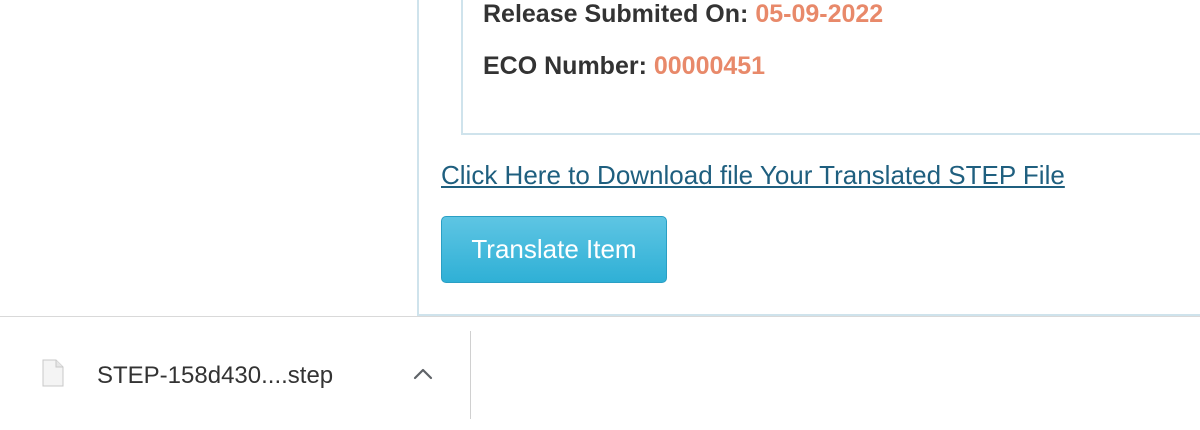 This screenshot has height=430, width=1200. What do you see at coordinates (53, 373) in the screenshot?
I see `file-icon` at bounding box center [53, 373].